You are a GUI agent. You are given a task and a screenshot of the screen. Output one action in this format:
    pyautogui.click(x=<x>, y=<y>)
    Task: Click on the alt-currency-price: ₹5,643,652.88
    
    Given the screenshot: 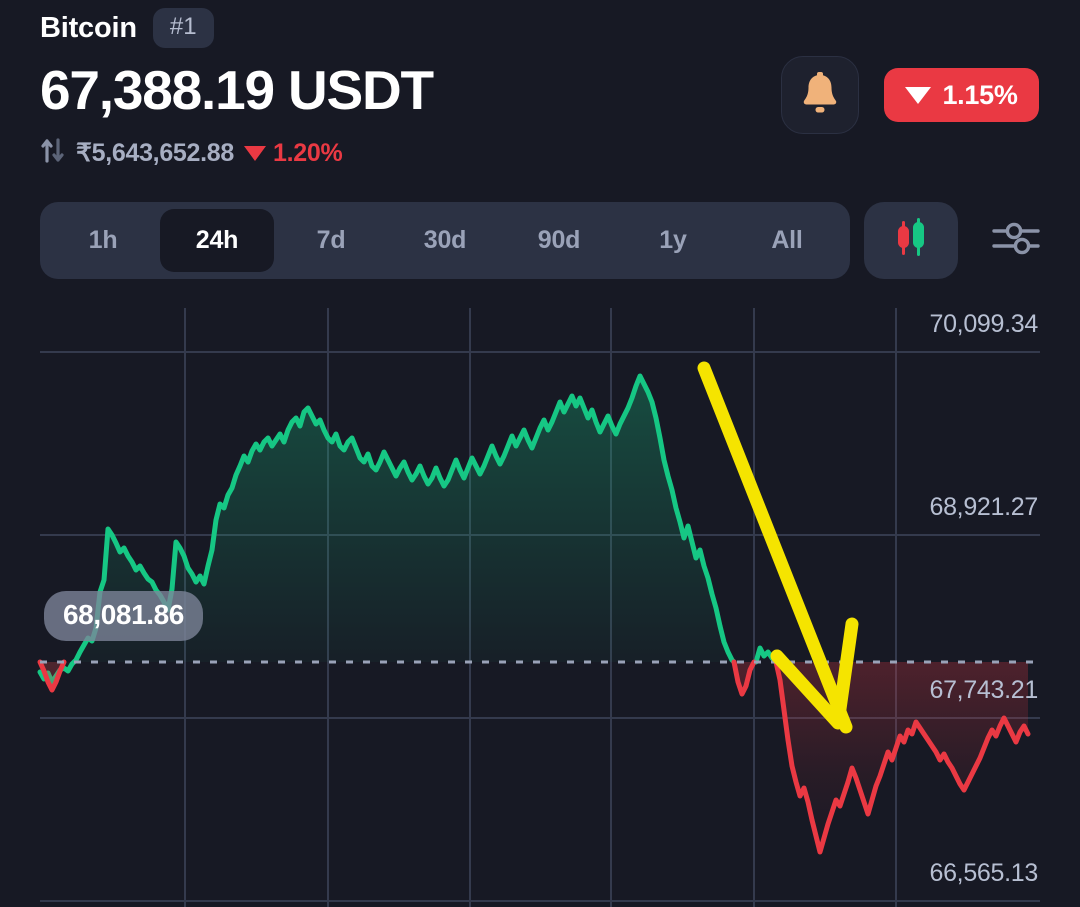 What is the action you would take?
    pyautogui.click(x=155, y=153)
    